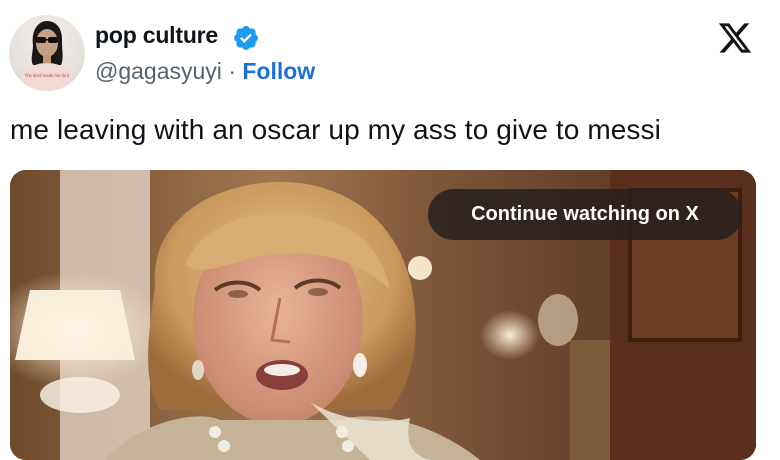 Image resolution: width=780 pixels, height=460 pixels. I want to click on handle: @gagasyuyi, so click(158, 71).